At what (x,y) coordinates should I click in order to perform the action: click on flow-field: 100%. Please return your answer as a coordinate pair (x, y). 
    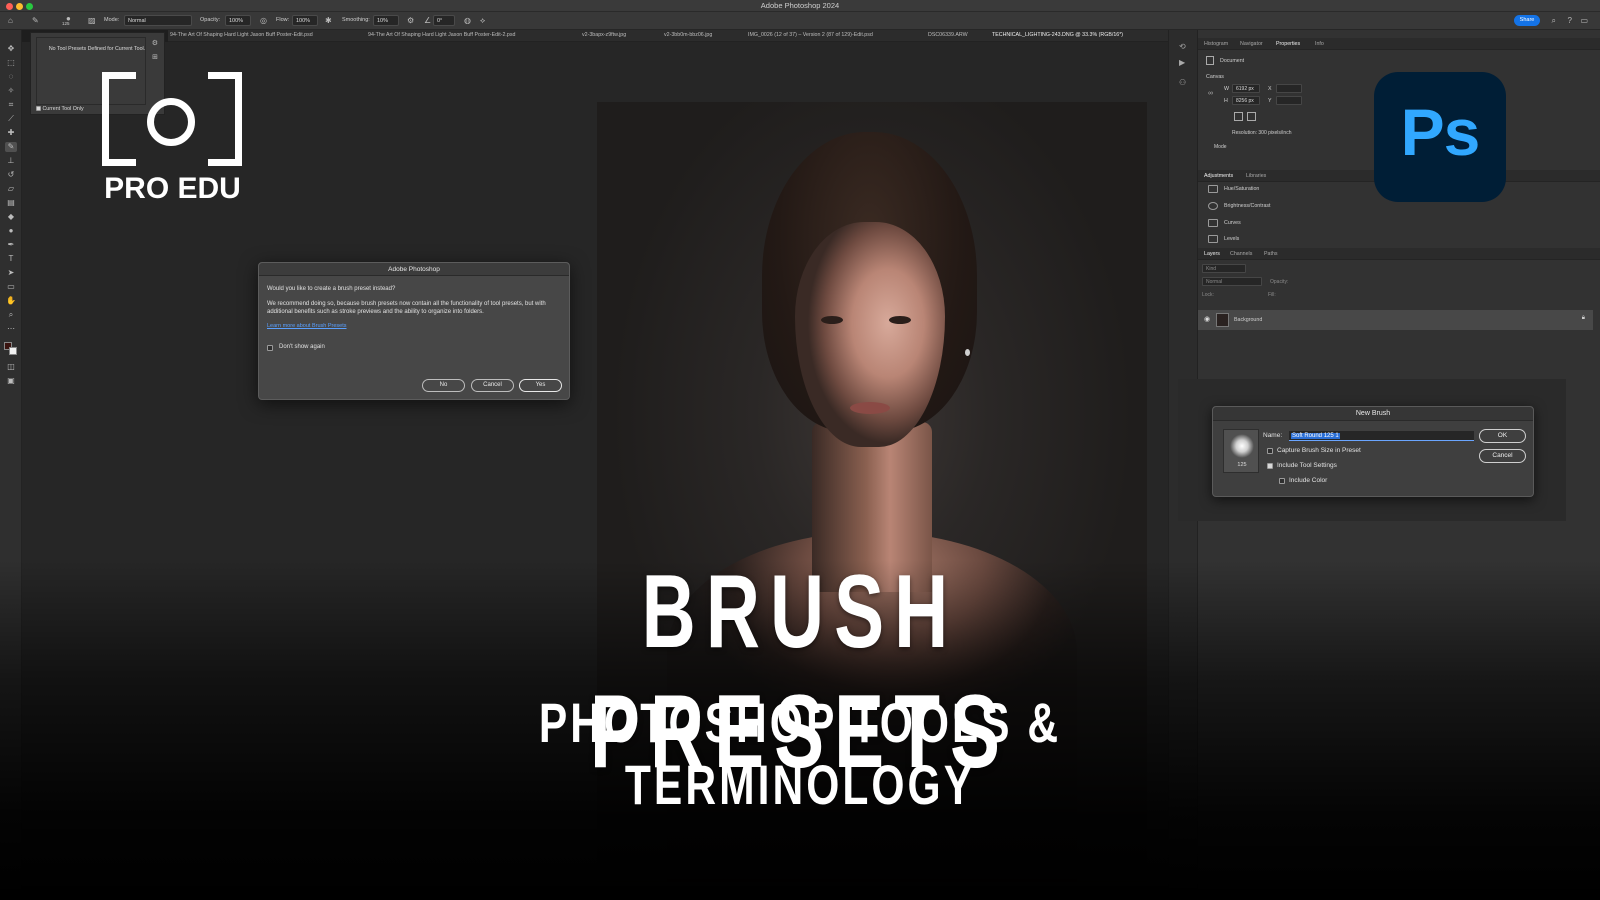
    Looking at the image, I should click on (305, 20).